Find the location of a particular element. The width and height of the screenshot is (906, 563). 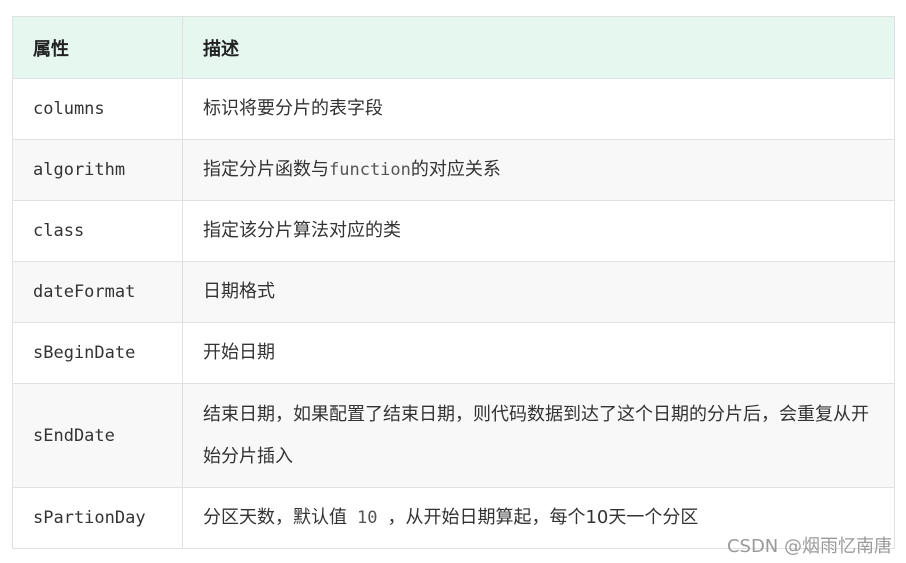

desc-text: 的对应关系 is located at coordinates (455, 169).